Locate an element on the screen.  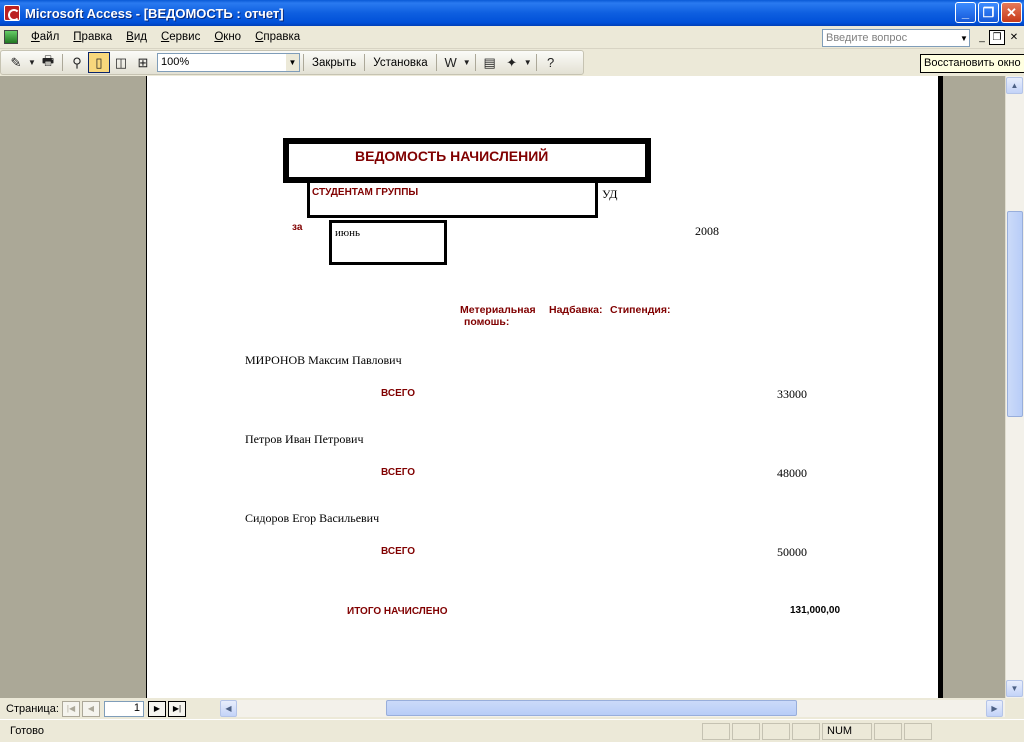
previous-page-button: ◀ is located at coordinates (91, 708).